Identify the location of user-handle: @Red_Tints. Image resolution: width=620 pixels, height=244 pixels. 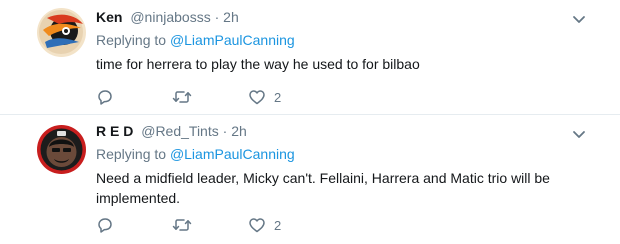
(180, 131).